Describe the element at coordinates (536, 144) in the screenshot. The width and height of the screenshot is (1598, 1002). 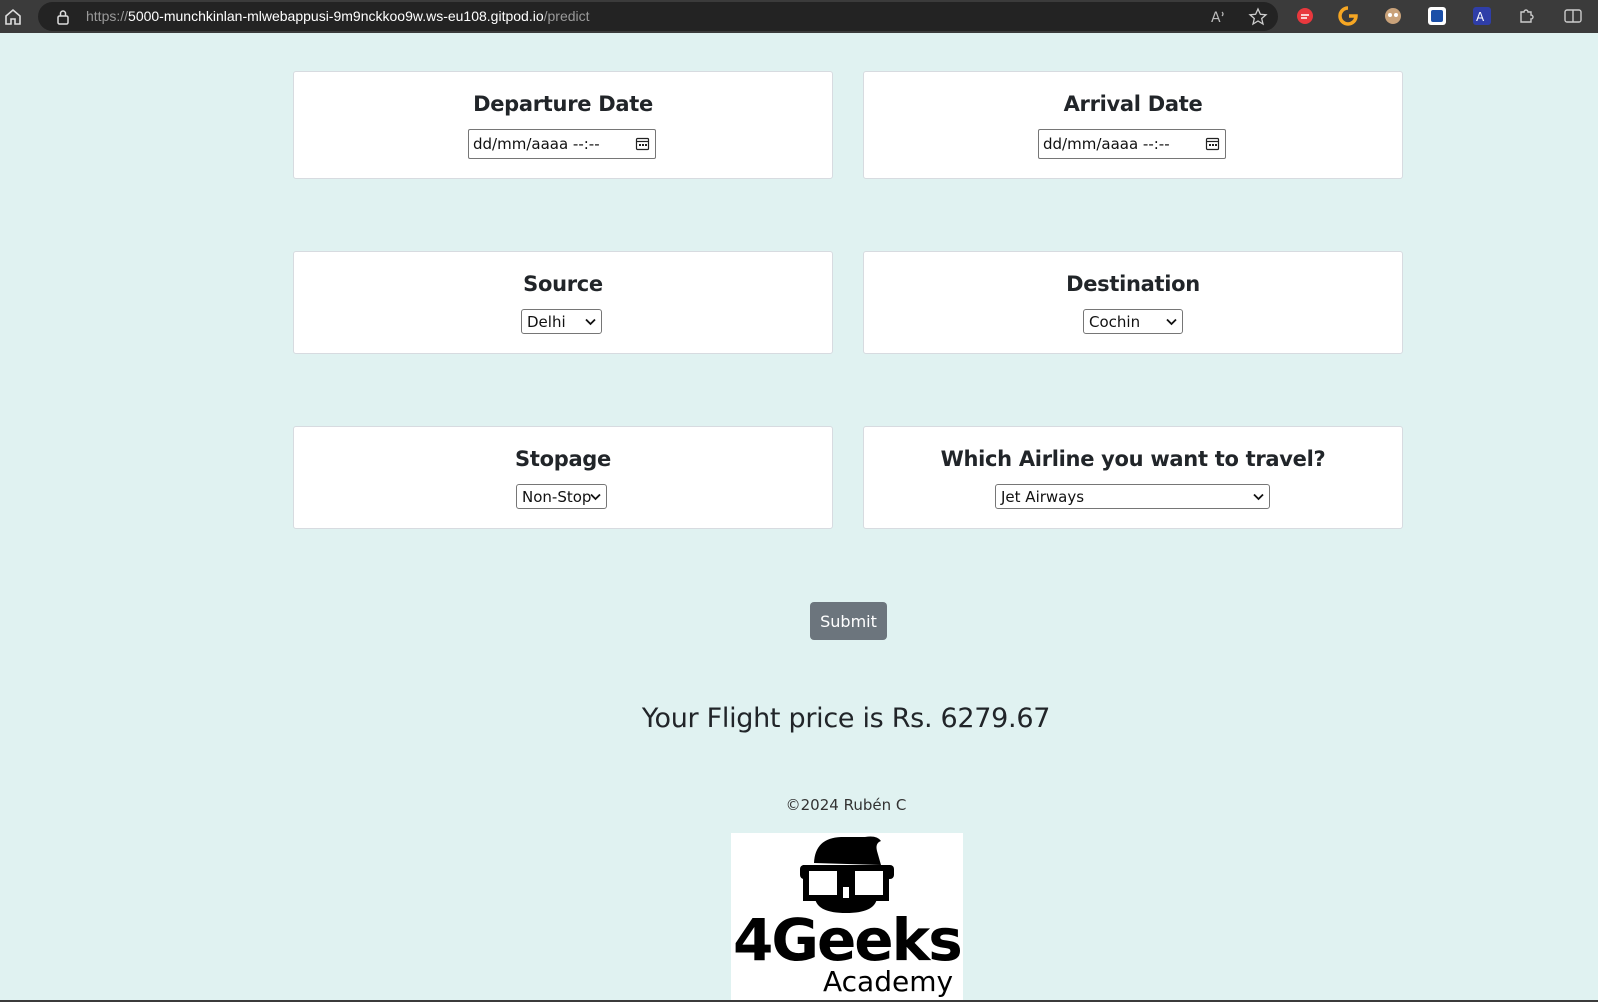
I see `departure-date-placeholder: dd/mm/aaaa --:--` at that location.